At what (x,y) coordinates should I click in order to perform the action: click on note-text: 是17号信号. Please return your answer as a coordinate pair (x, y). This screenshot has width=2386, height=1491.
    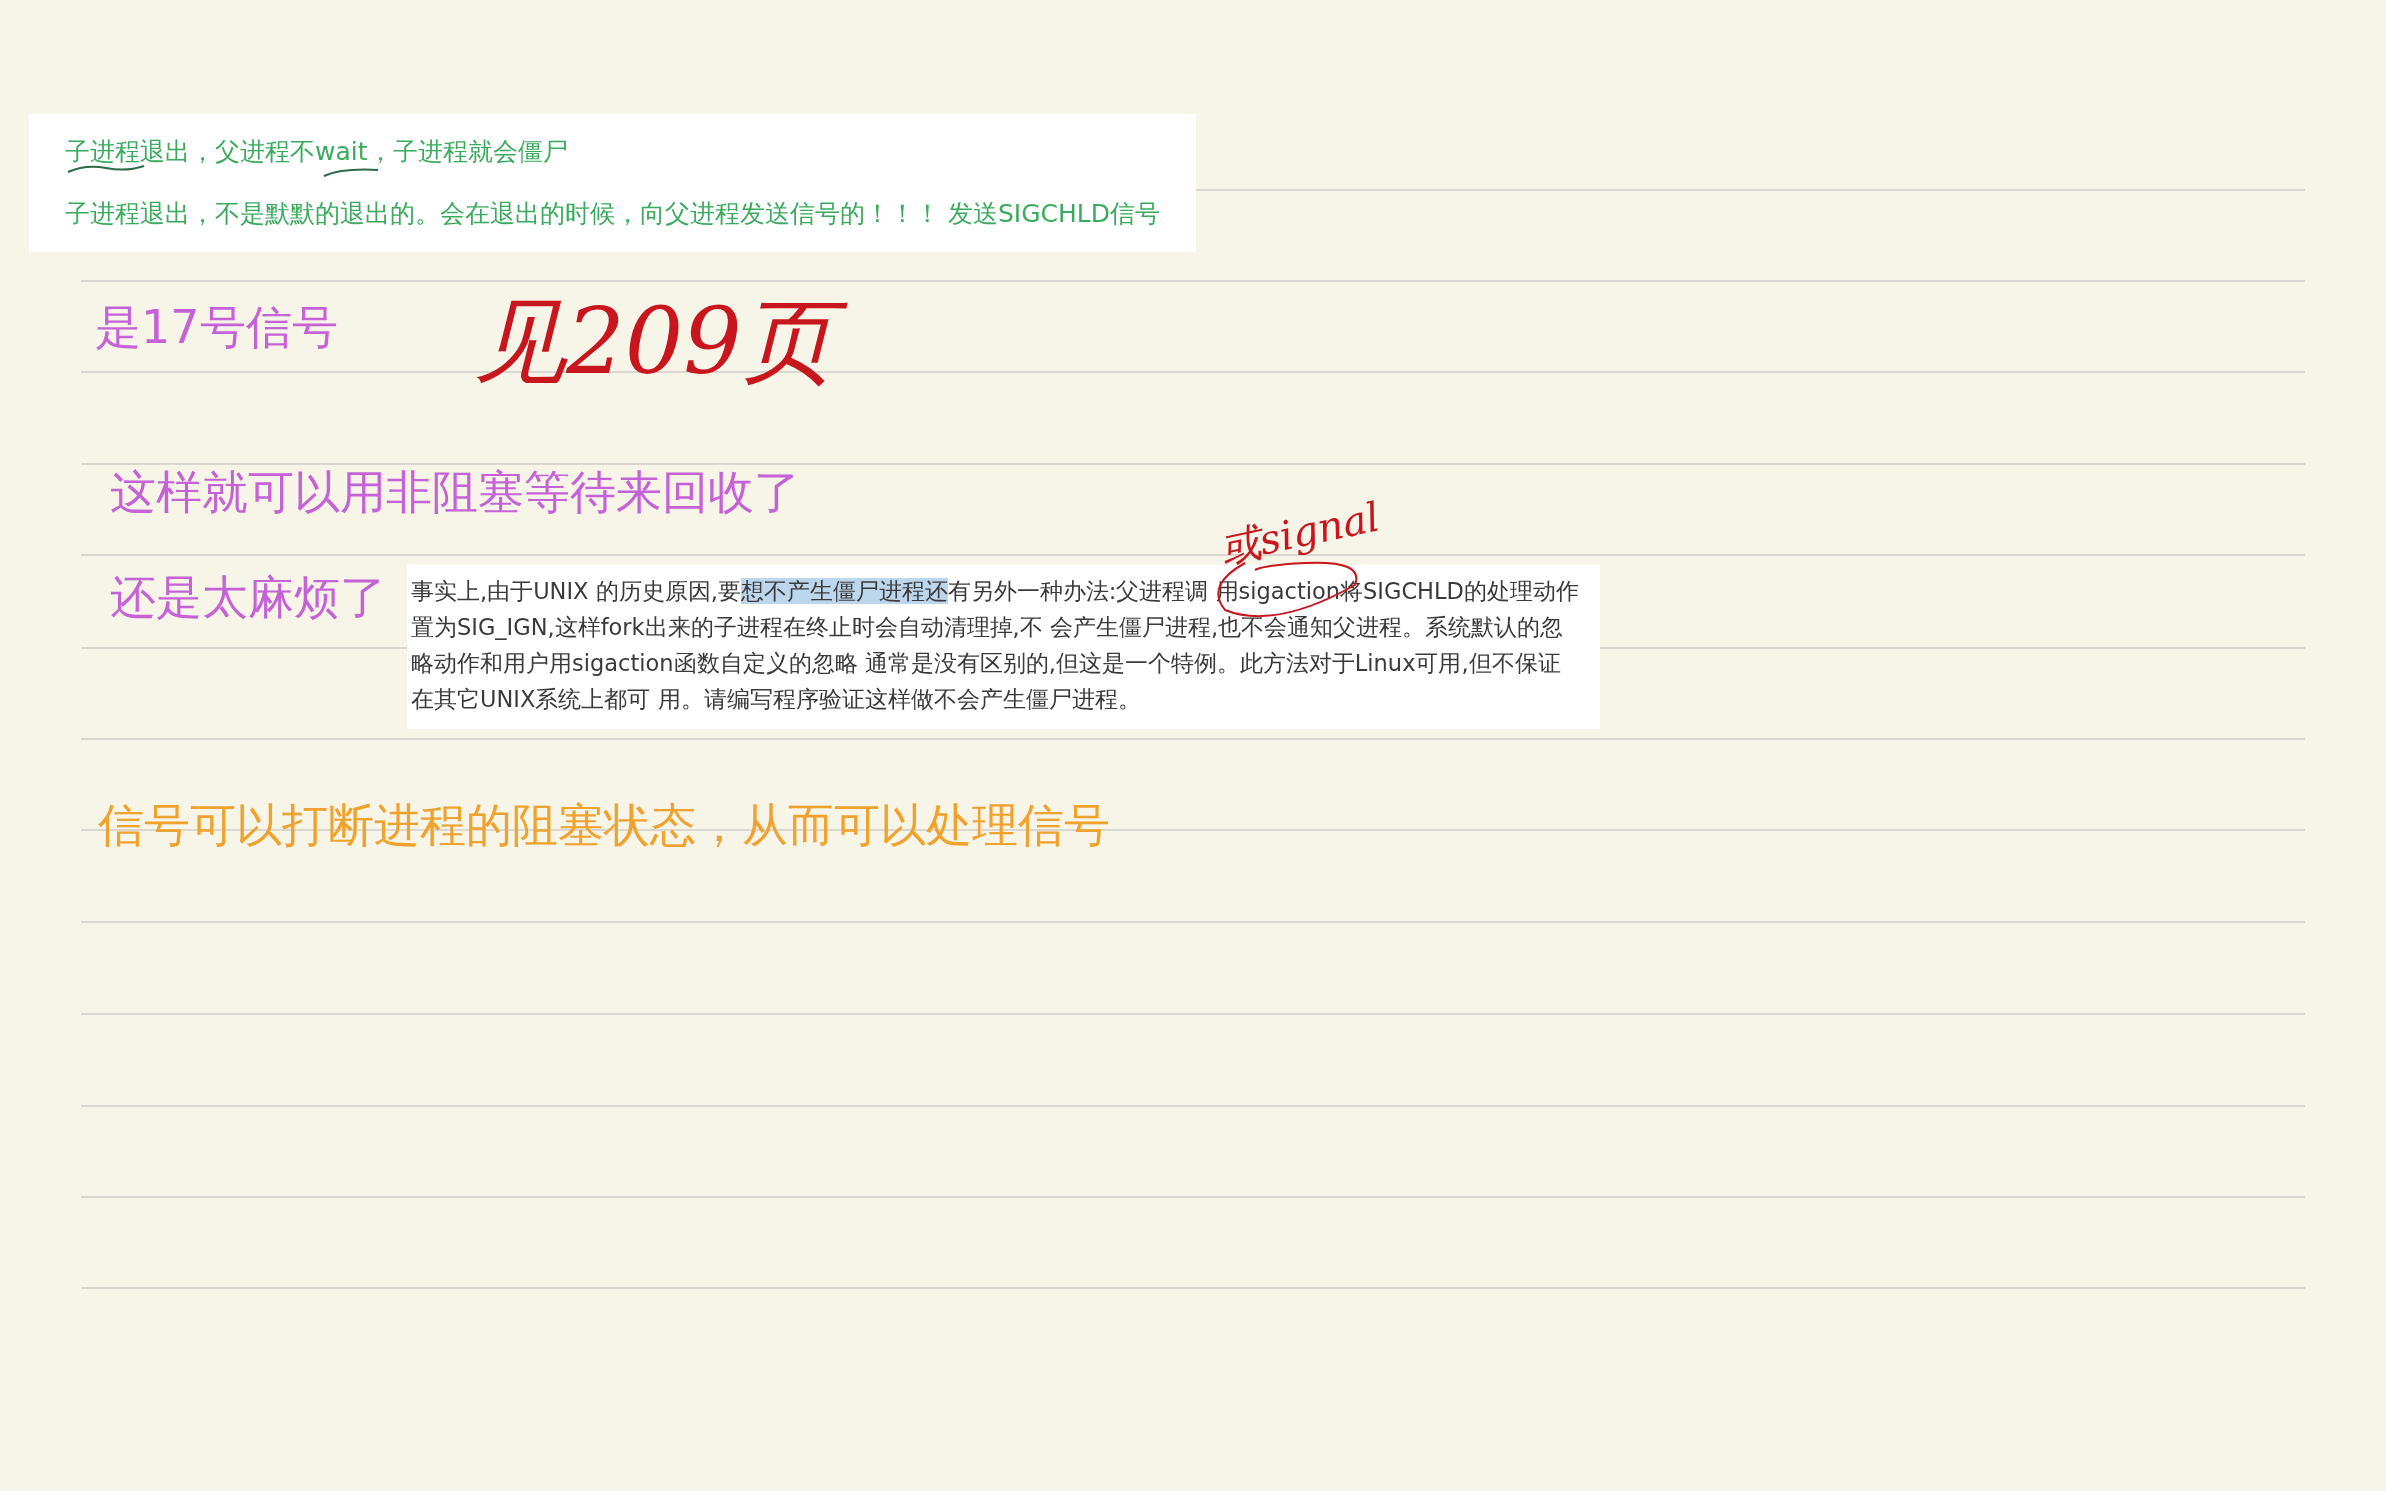
    Looking at the image, I should click on (216, 328).